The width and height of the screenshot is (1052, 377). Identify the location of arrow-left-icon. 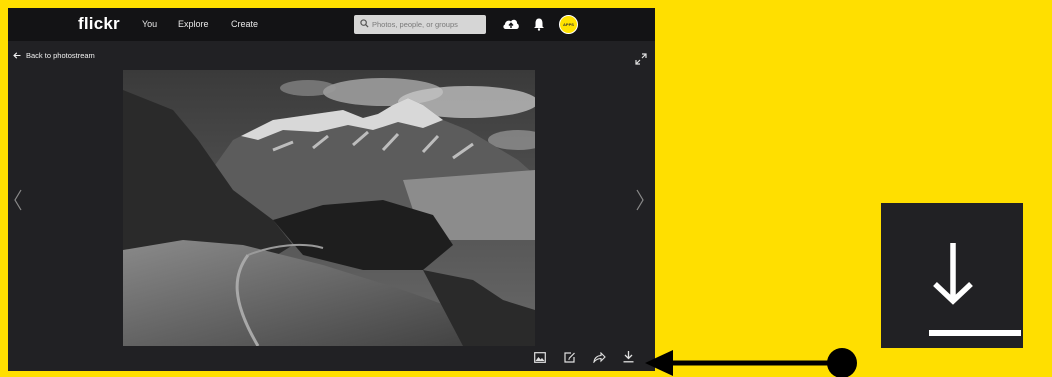
(17, 55).